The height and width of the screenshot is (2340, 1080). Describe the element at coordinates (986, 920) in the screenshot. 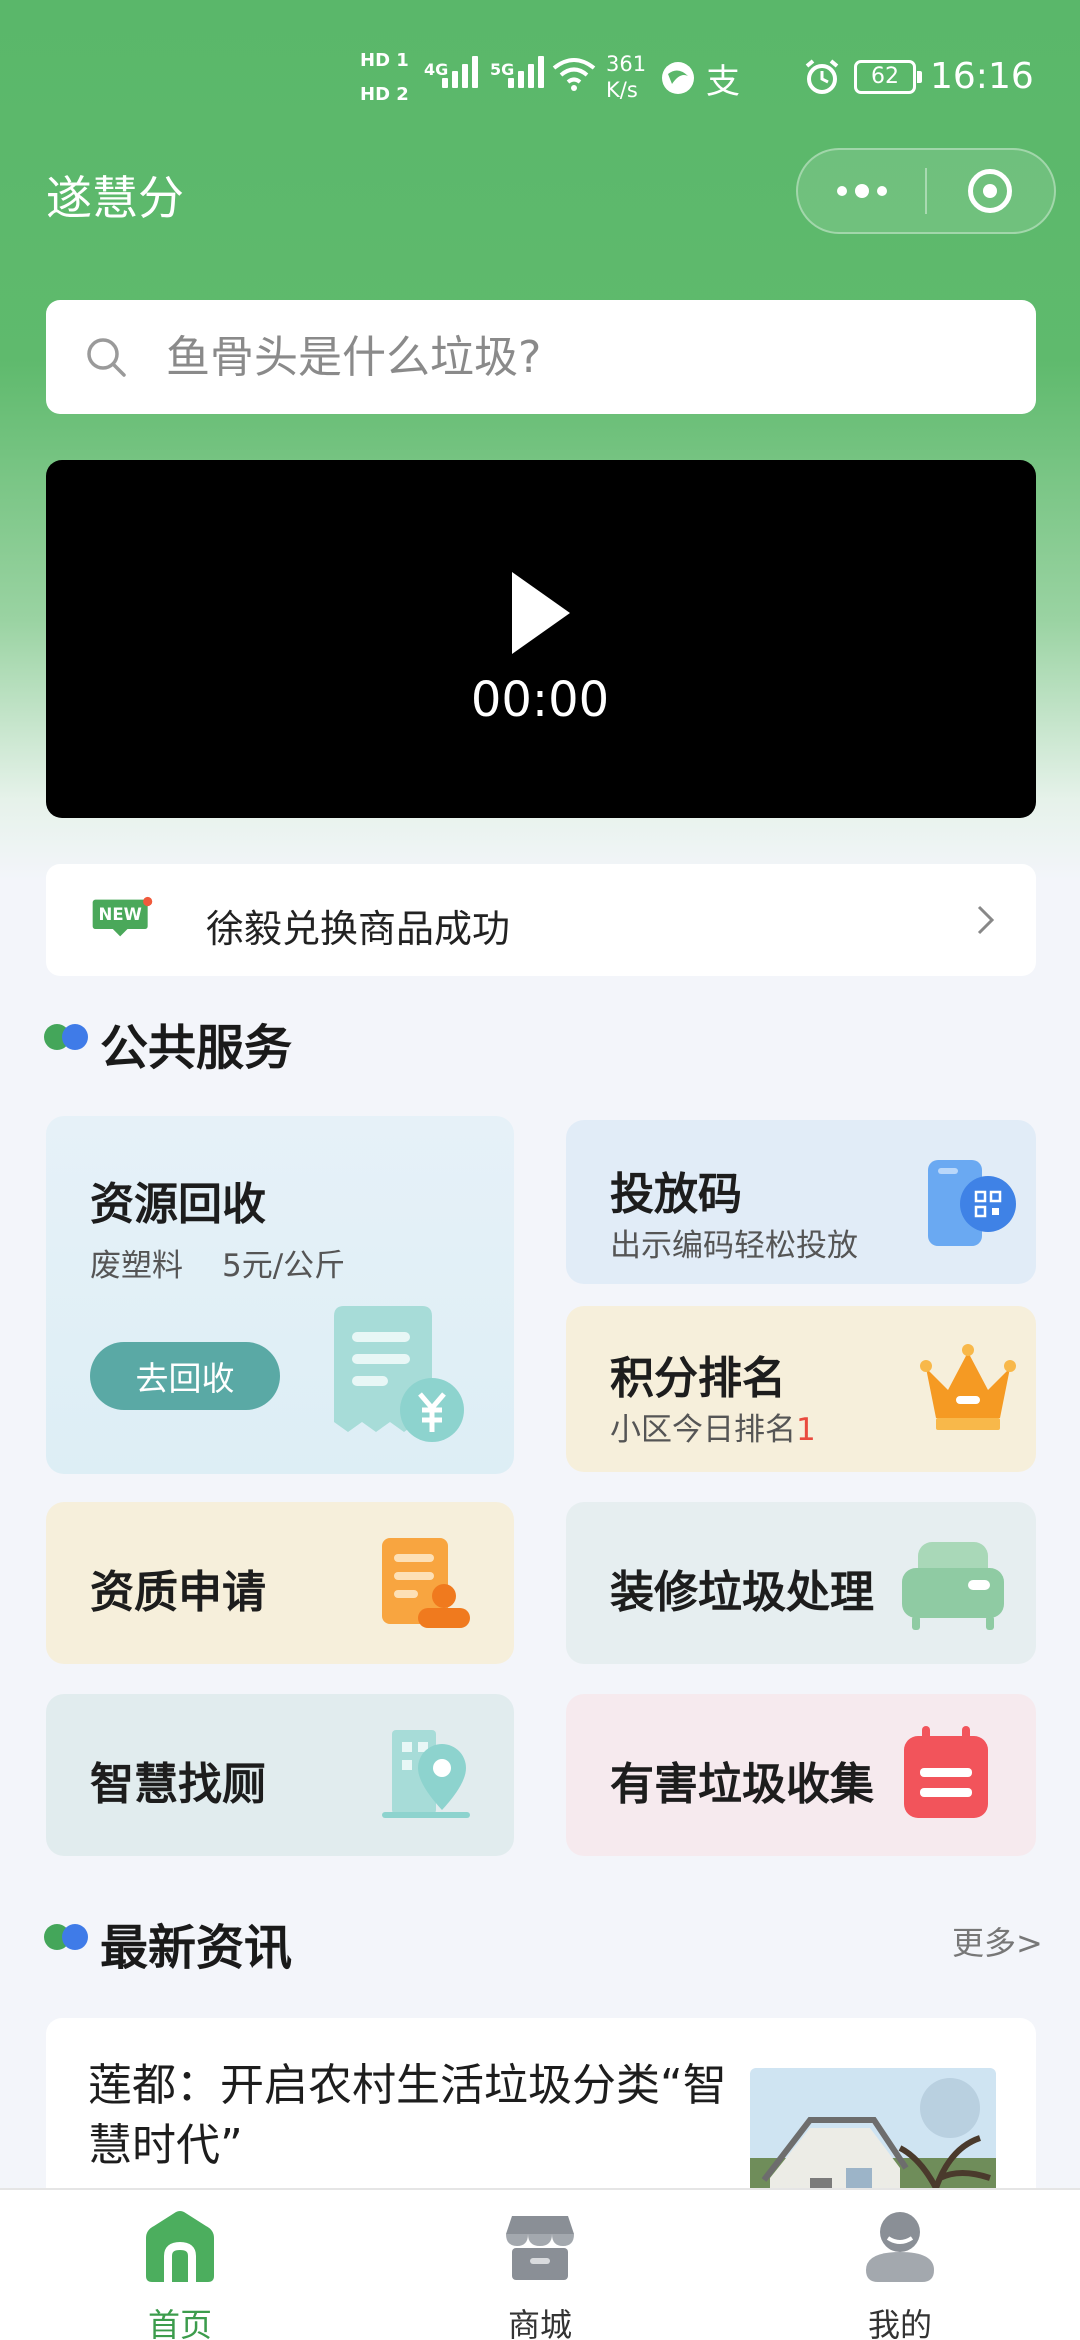

I see `chevron-right-icon` at that location.